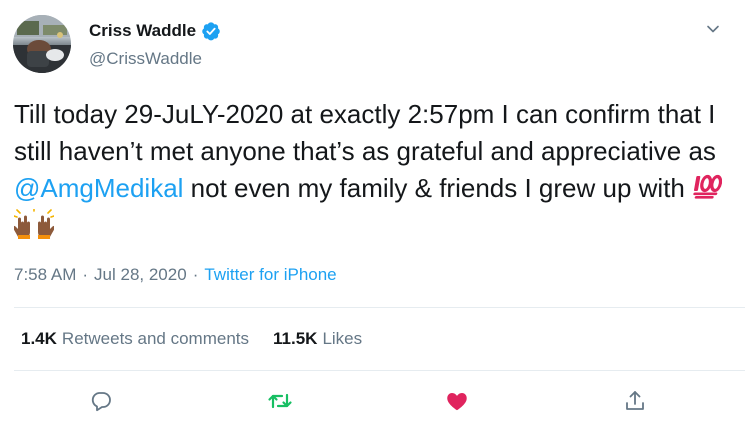 This screenshot has width=745, height=431. I want to click on likes-label: Likes, so click(342, 338).